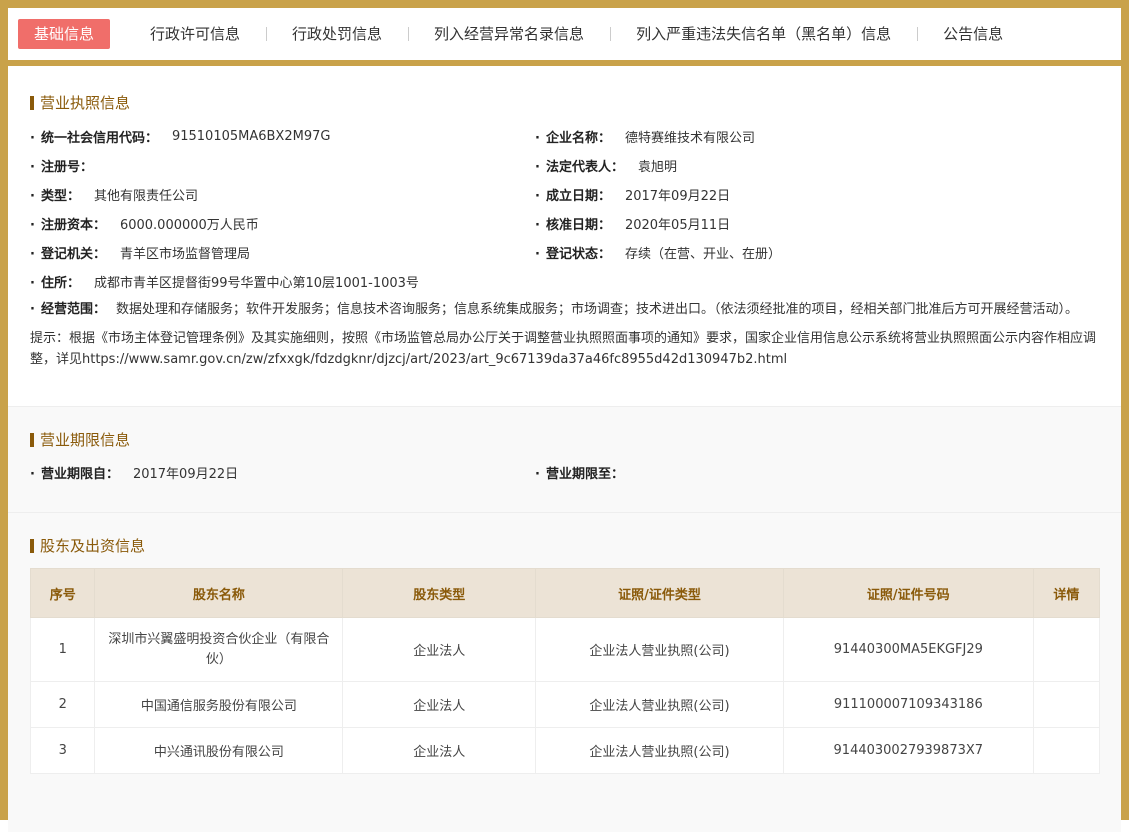 This screenshot has height=832, width=1129. I want to click on term-section-title: 营业期限信息, so click(564, 439).